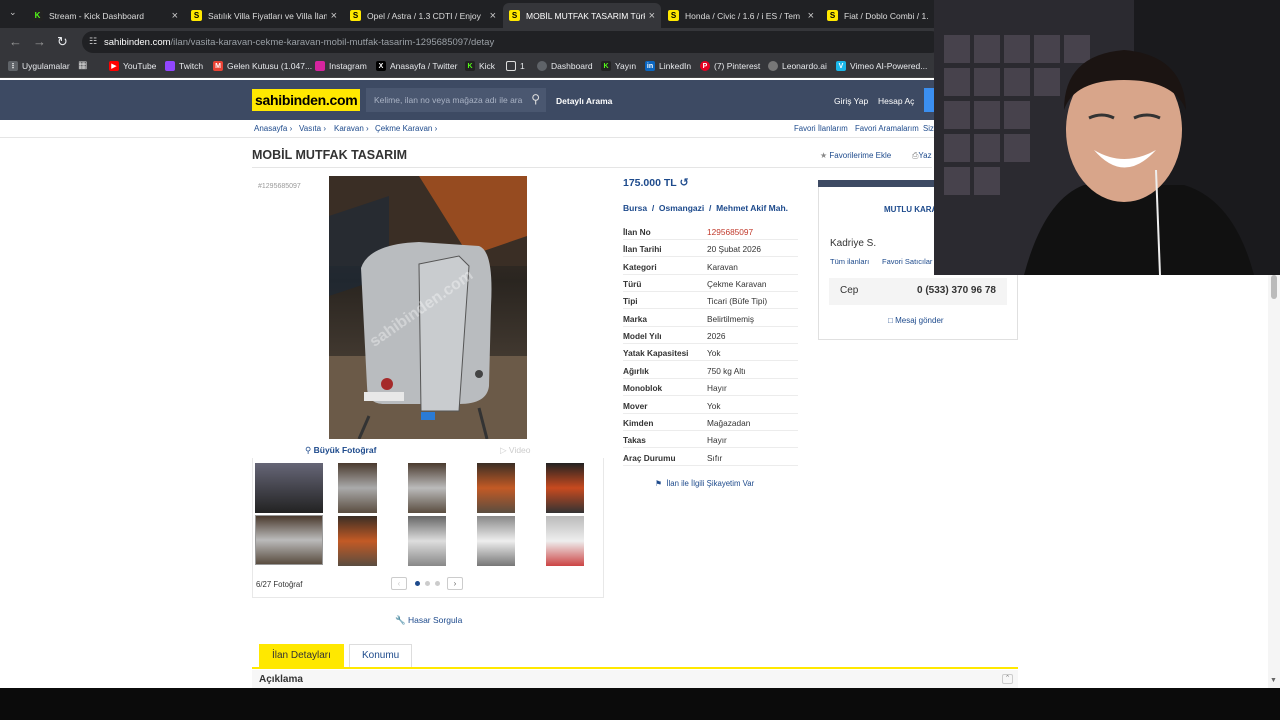 The width and height of the screenshot is (1280, 720). Describe the element at coordinates (716, 336) in the screenshot. I see `detail-value: 2026` at that location.